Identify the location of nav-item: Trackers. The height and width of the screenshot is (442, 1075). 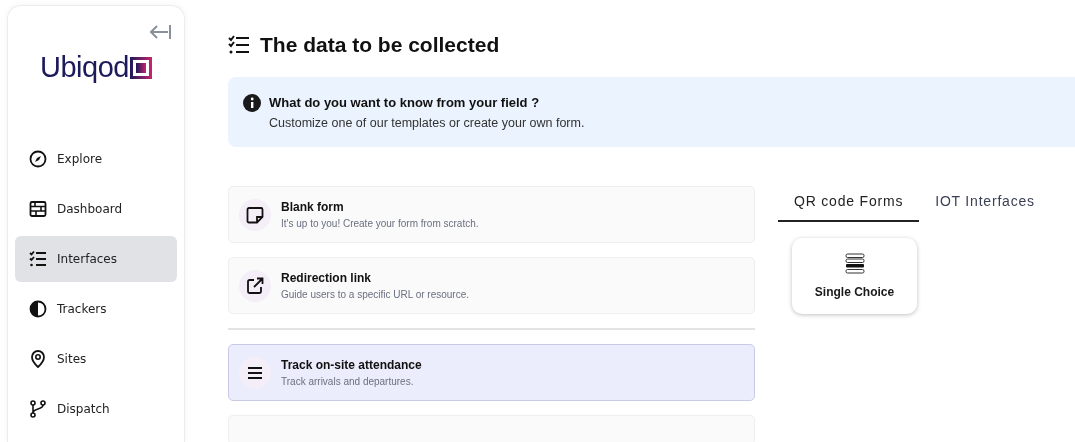
(96, 309).